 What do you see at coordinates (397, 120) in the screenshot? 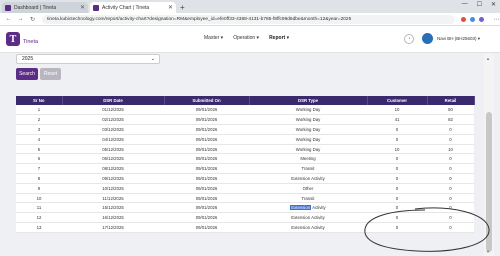
I see `table-cell: 41` at bounding box center [397, 120].